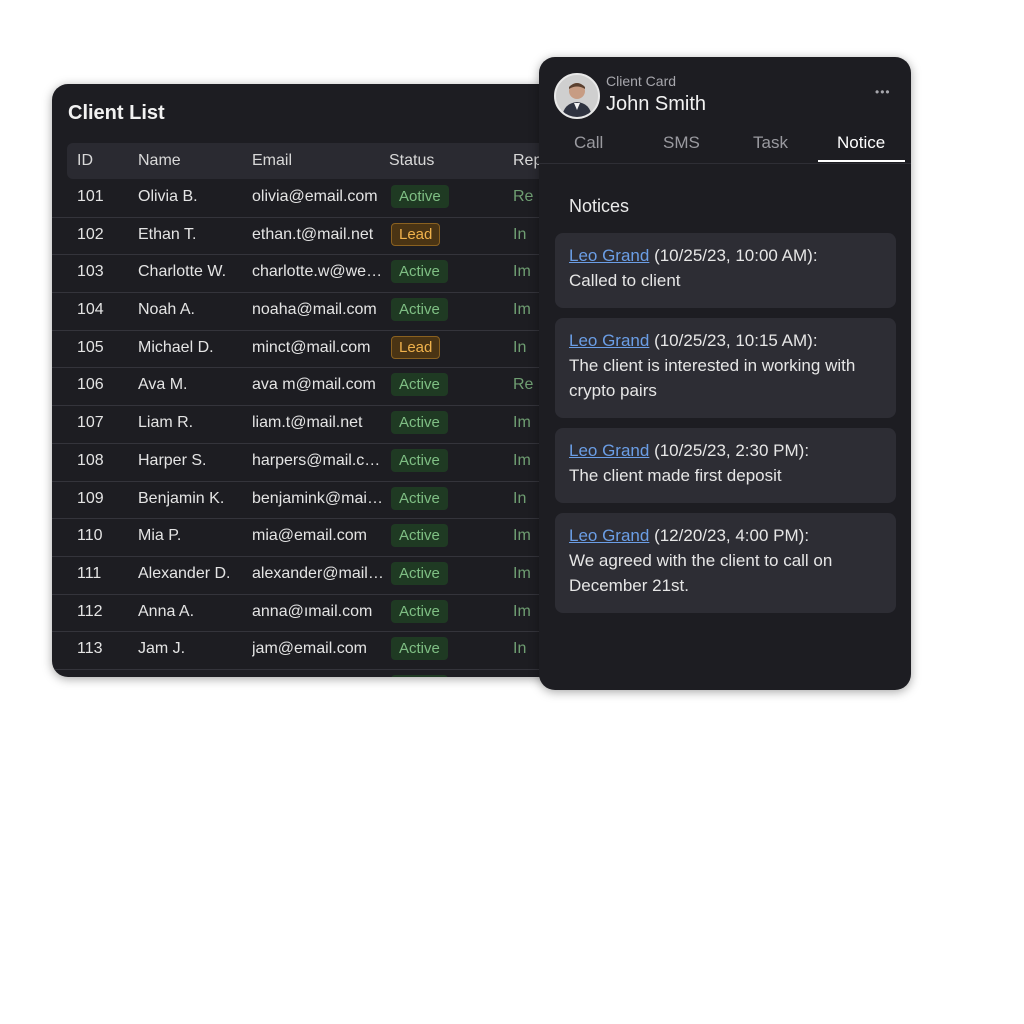  What do you see at coordinates (733, 255) in the screenshot?
I see `notice-timestamp: (10/25/23, 10:00 AM):` at bounding box center [733, 255].